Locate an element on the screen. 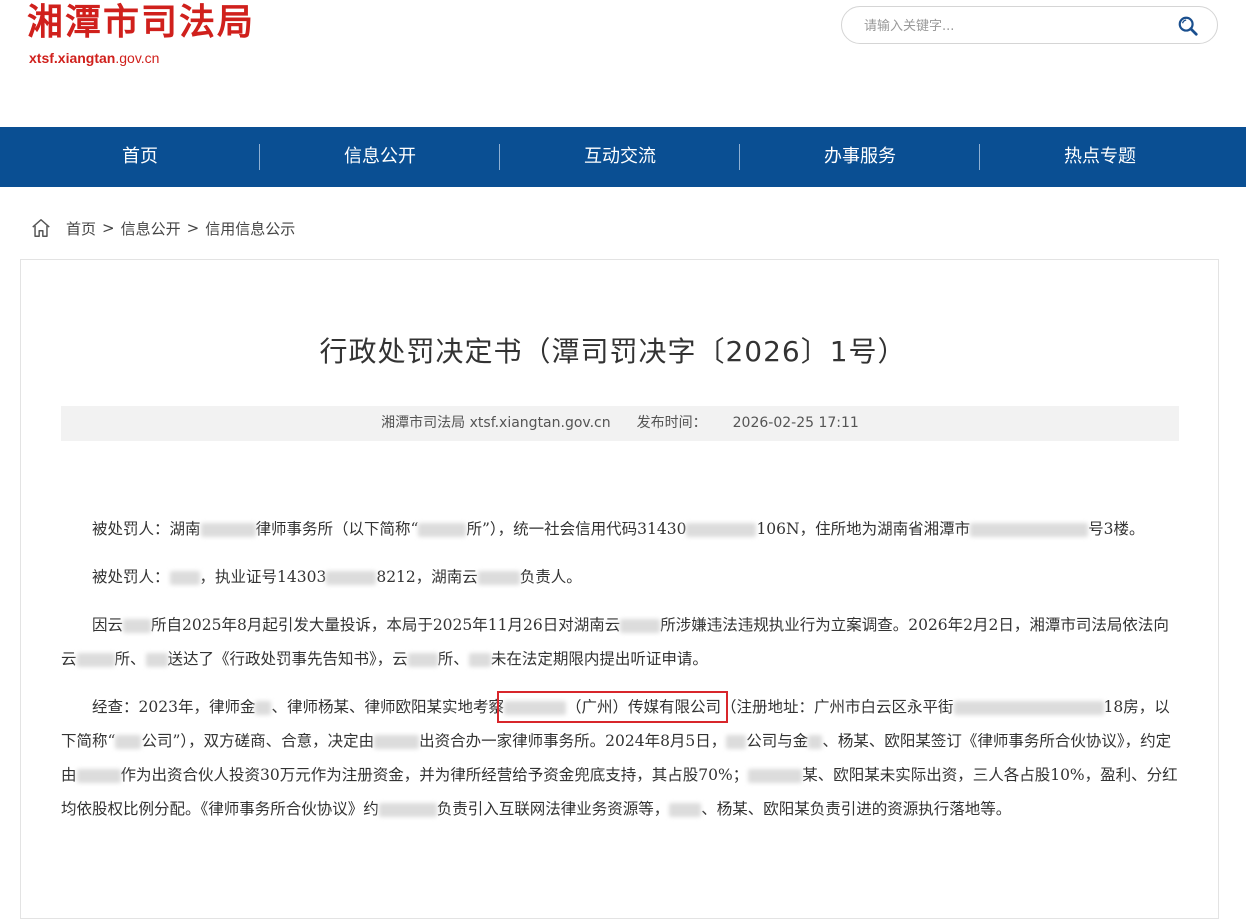 The height and width of the screenshot is (919, 1246). breadcrumb-home: 首页 is located at coordinates (81, 228).